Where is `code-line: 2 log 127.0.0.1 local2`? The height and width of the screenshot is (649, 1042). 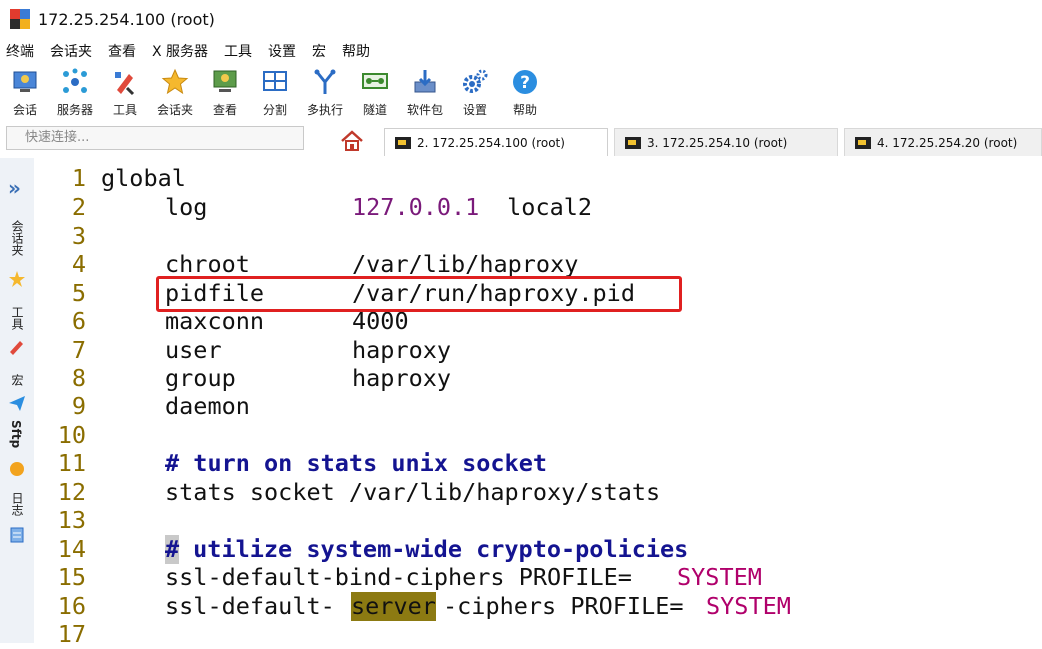
code-line: 2 log 127.0.0.1 local2 is located at coordinates (332, 207).